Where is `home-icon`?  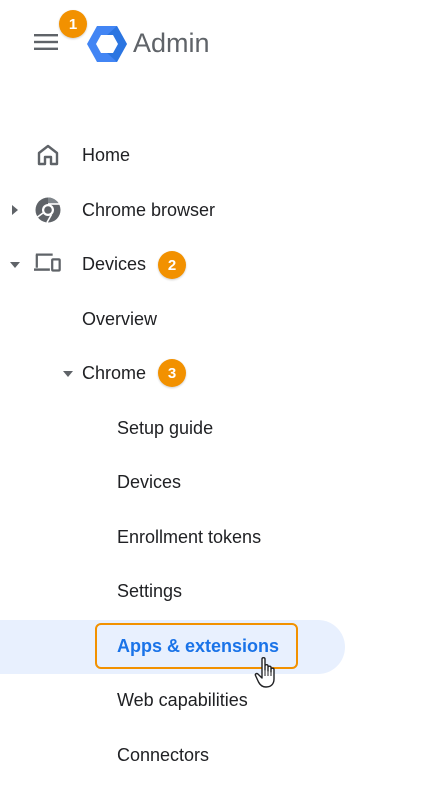 home-icon is located at coordinates (48, 155).